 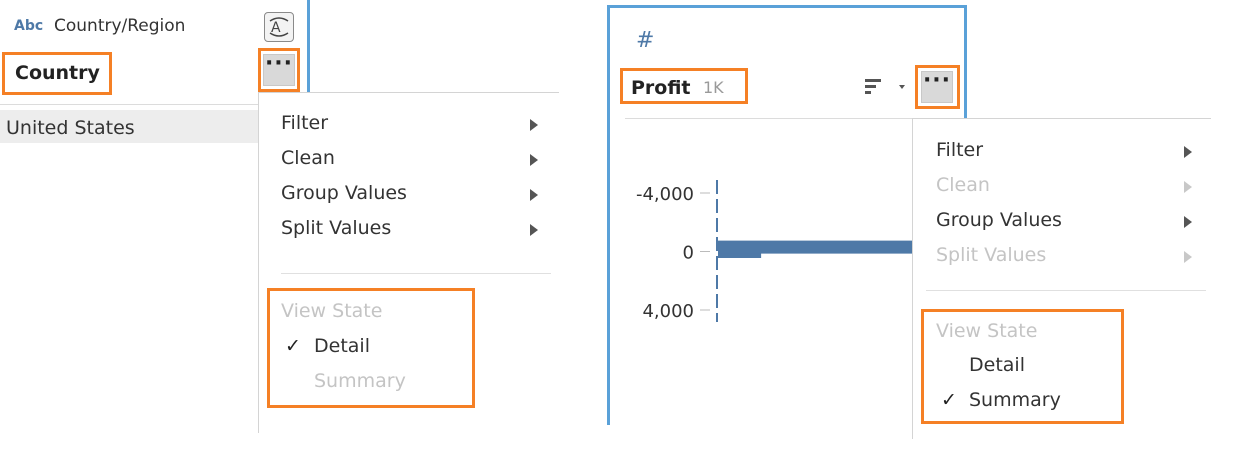 I want to click on field-name-highlight: Country, so click(x=57, y=73).